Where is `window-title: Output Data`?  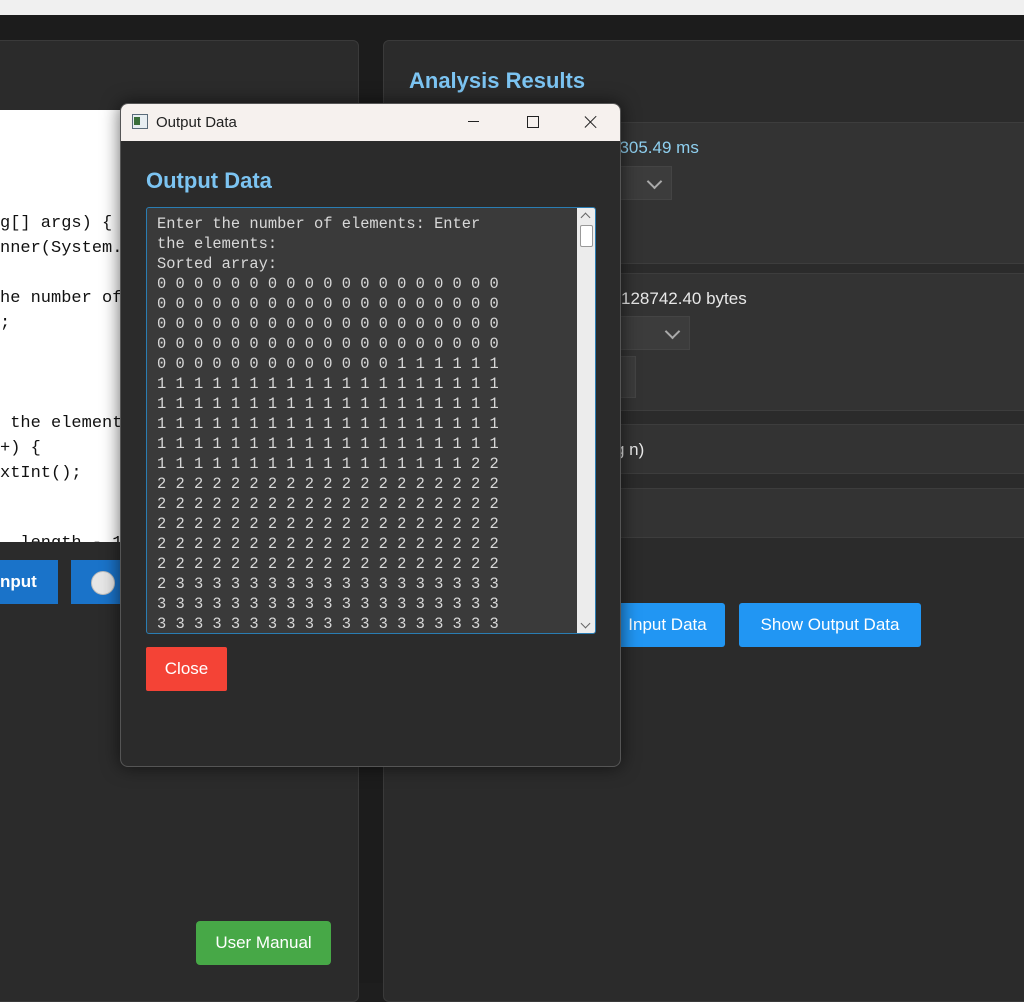 window-title: Output Data is located at coordinates (196, 122).